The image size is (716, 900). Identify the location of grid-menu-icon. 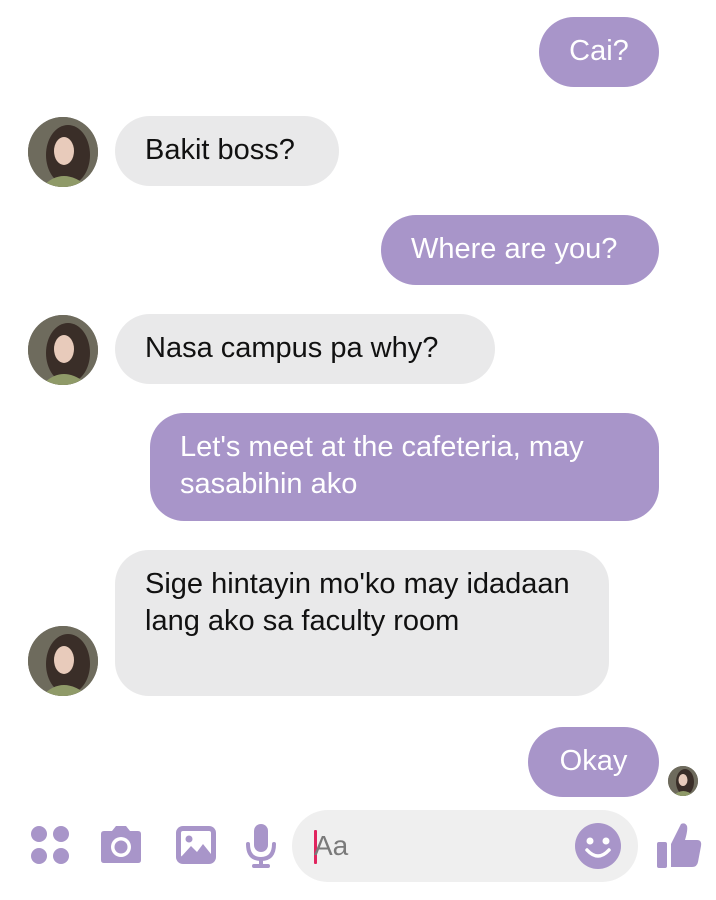
(50, 845).